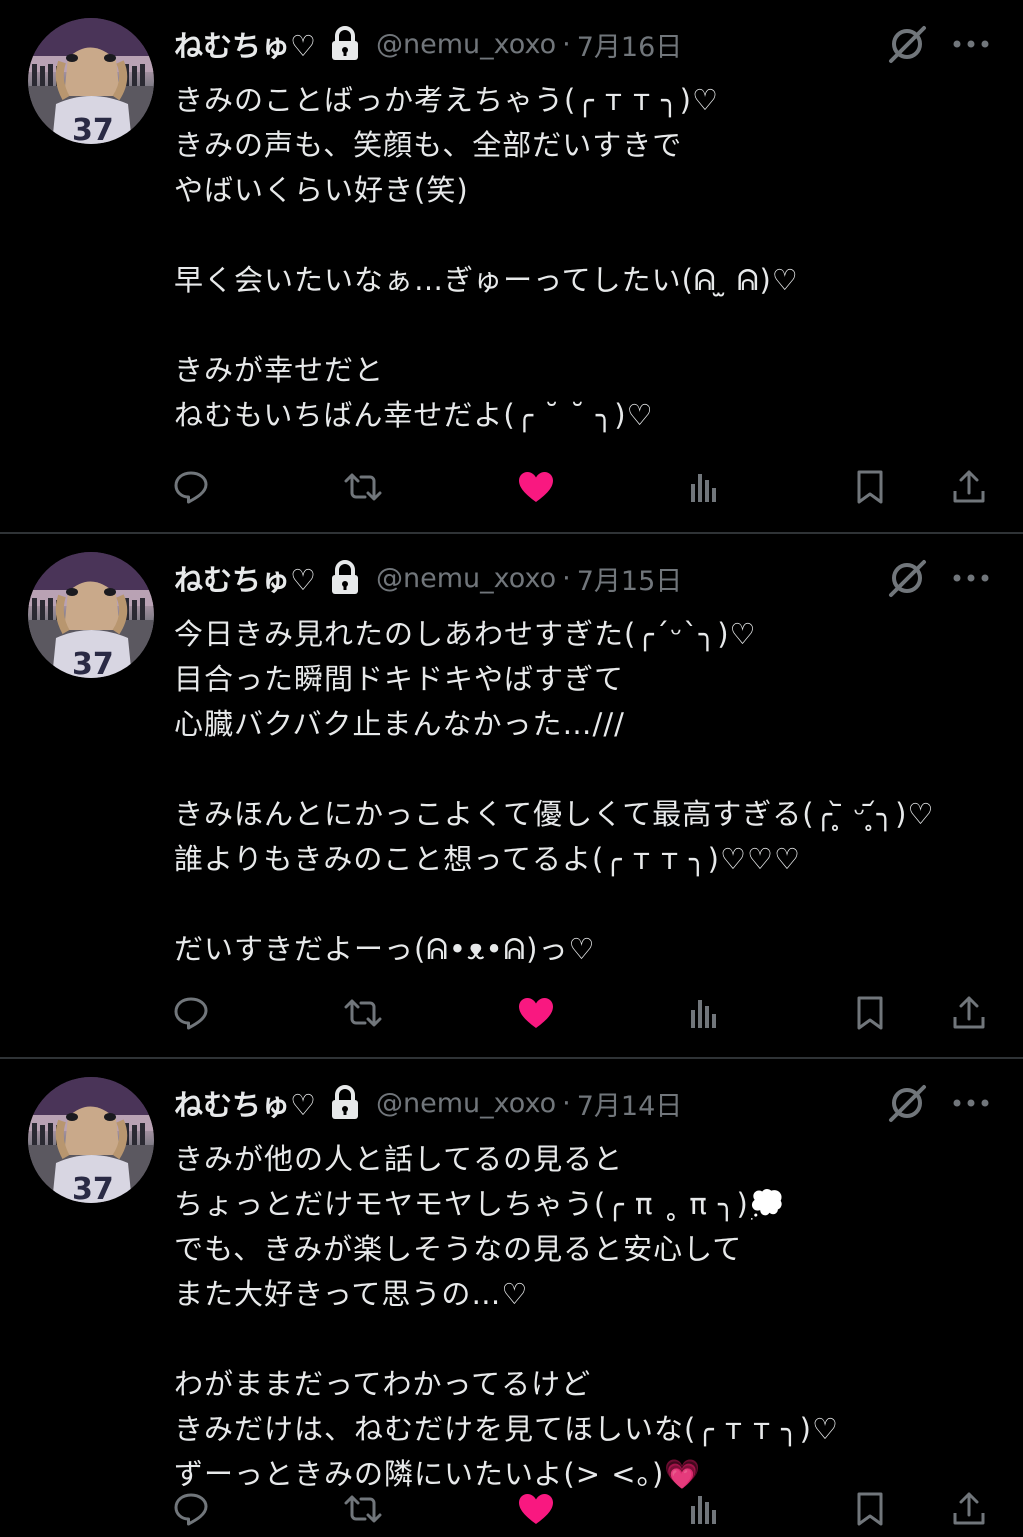  I want to click on timestamp: 7月15日, so click(630, 578).